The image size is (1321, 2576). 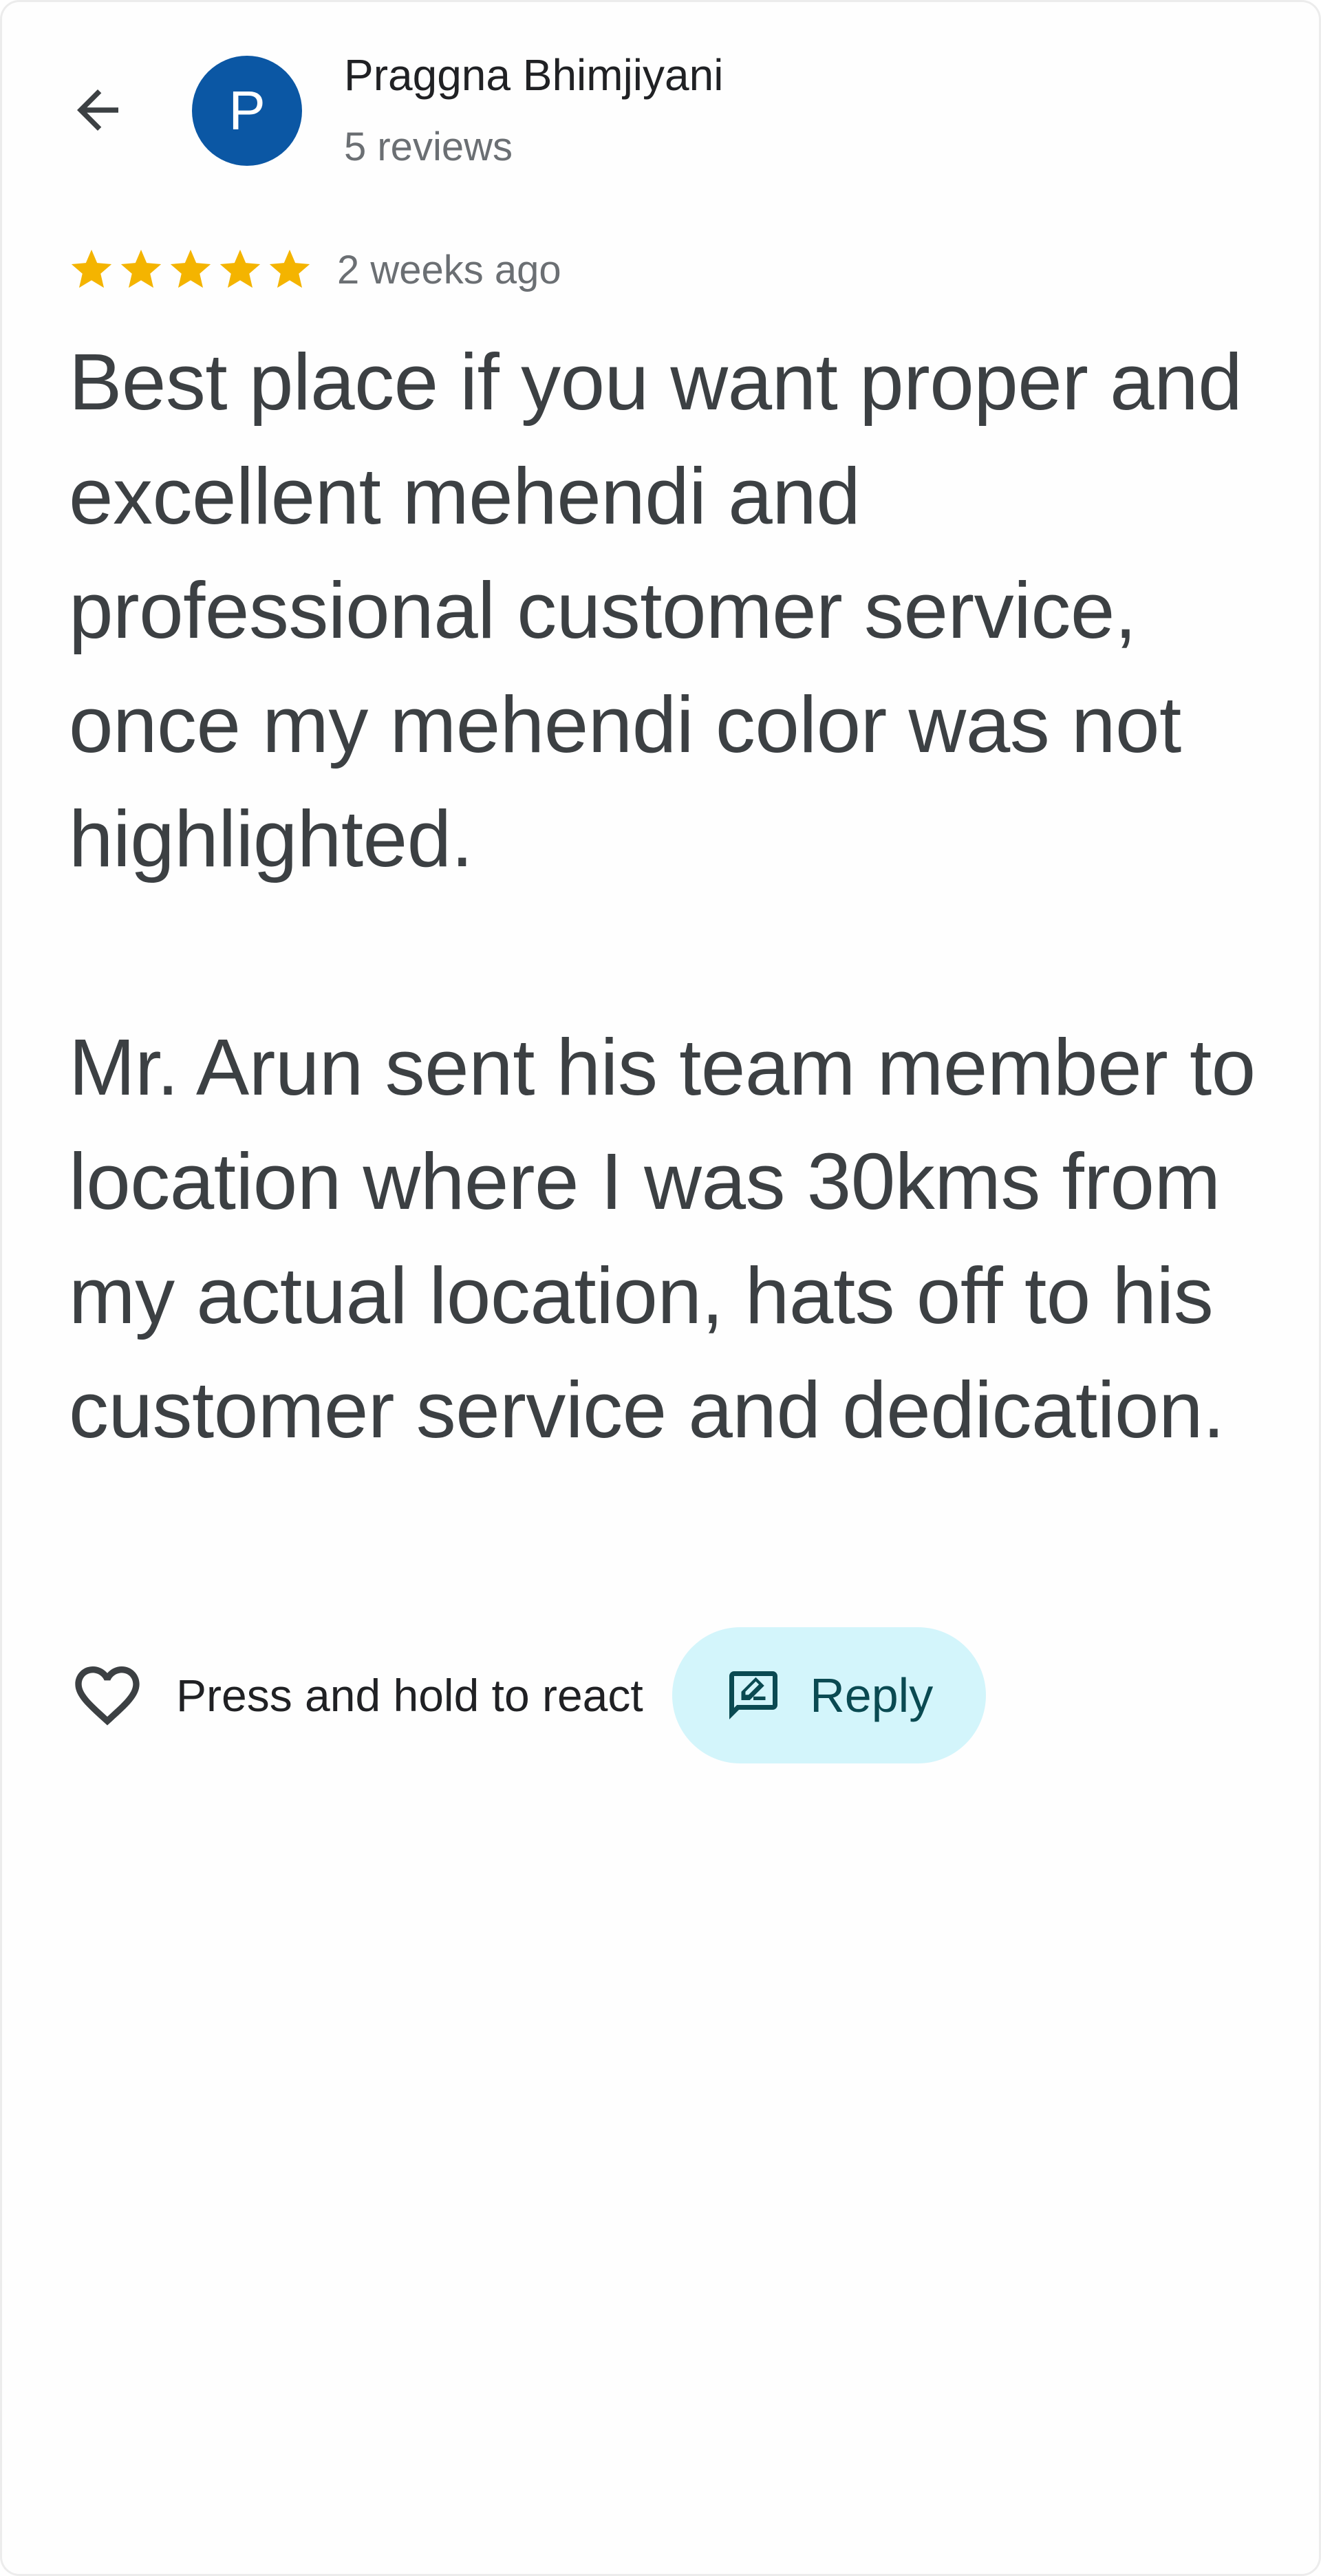 I want to click on review-header: P Praggna Bhimjiyani 5 reviews, so click(x=660, y=103).